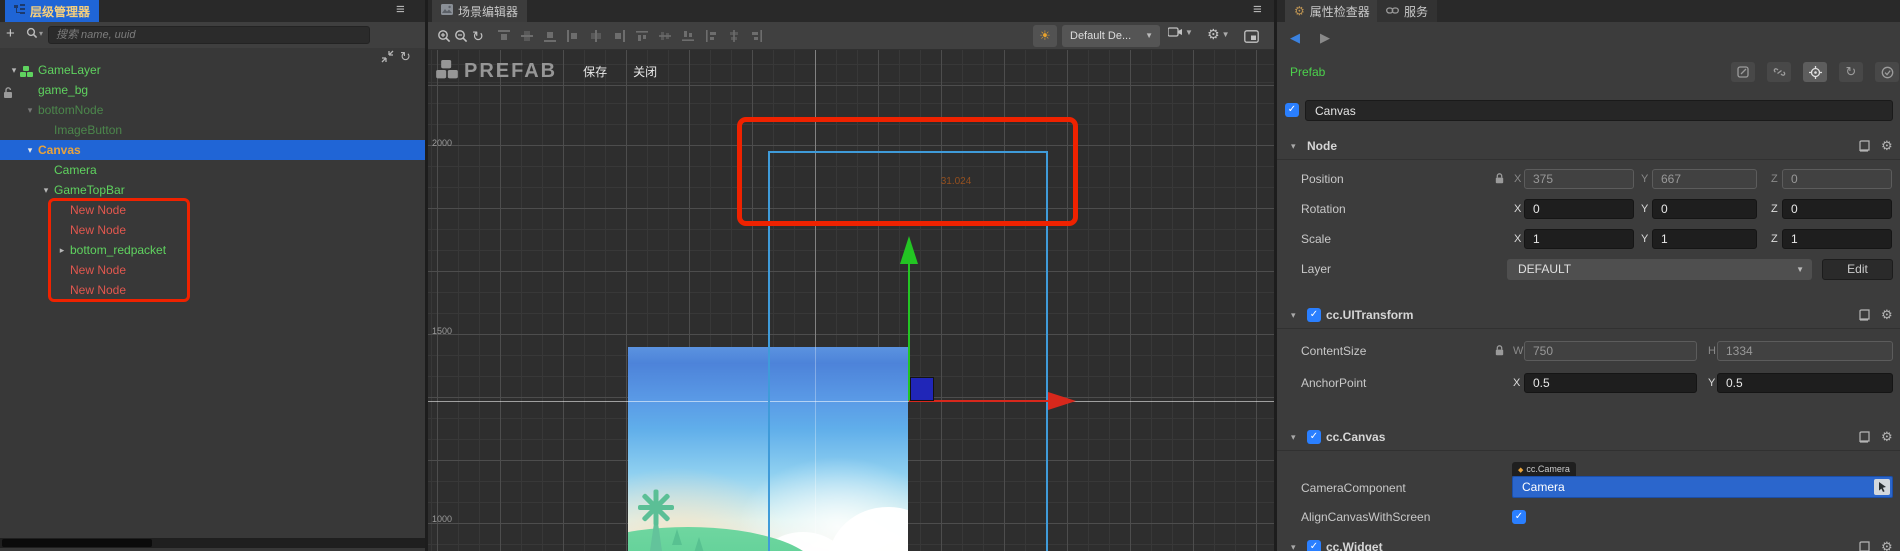  I want to click on camera-component-field: Camera, so click(1702, 487).